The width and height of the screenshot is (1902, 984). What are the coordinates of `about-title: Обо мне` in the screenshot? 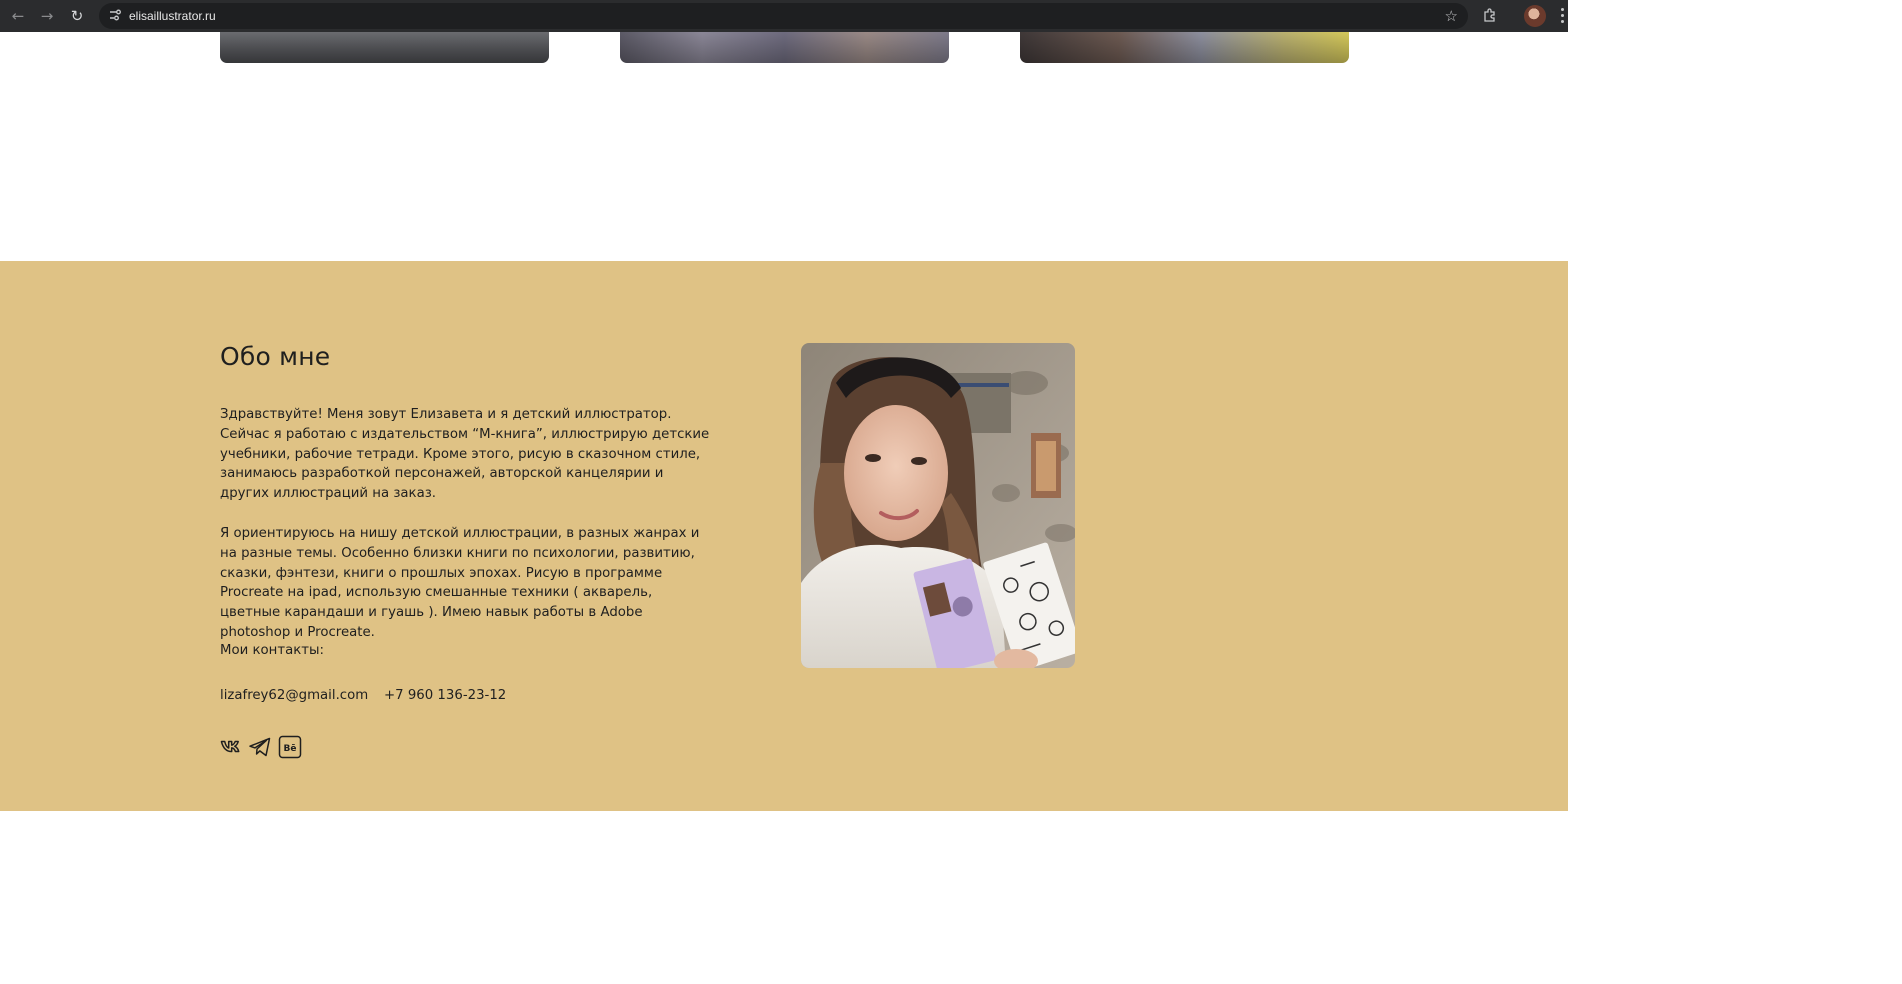 It's located at (275, 356).